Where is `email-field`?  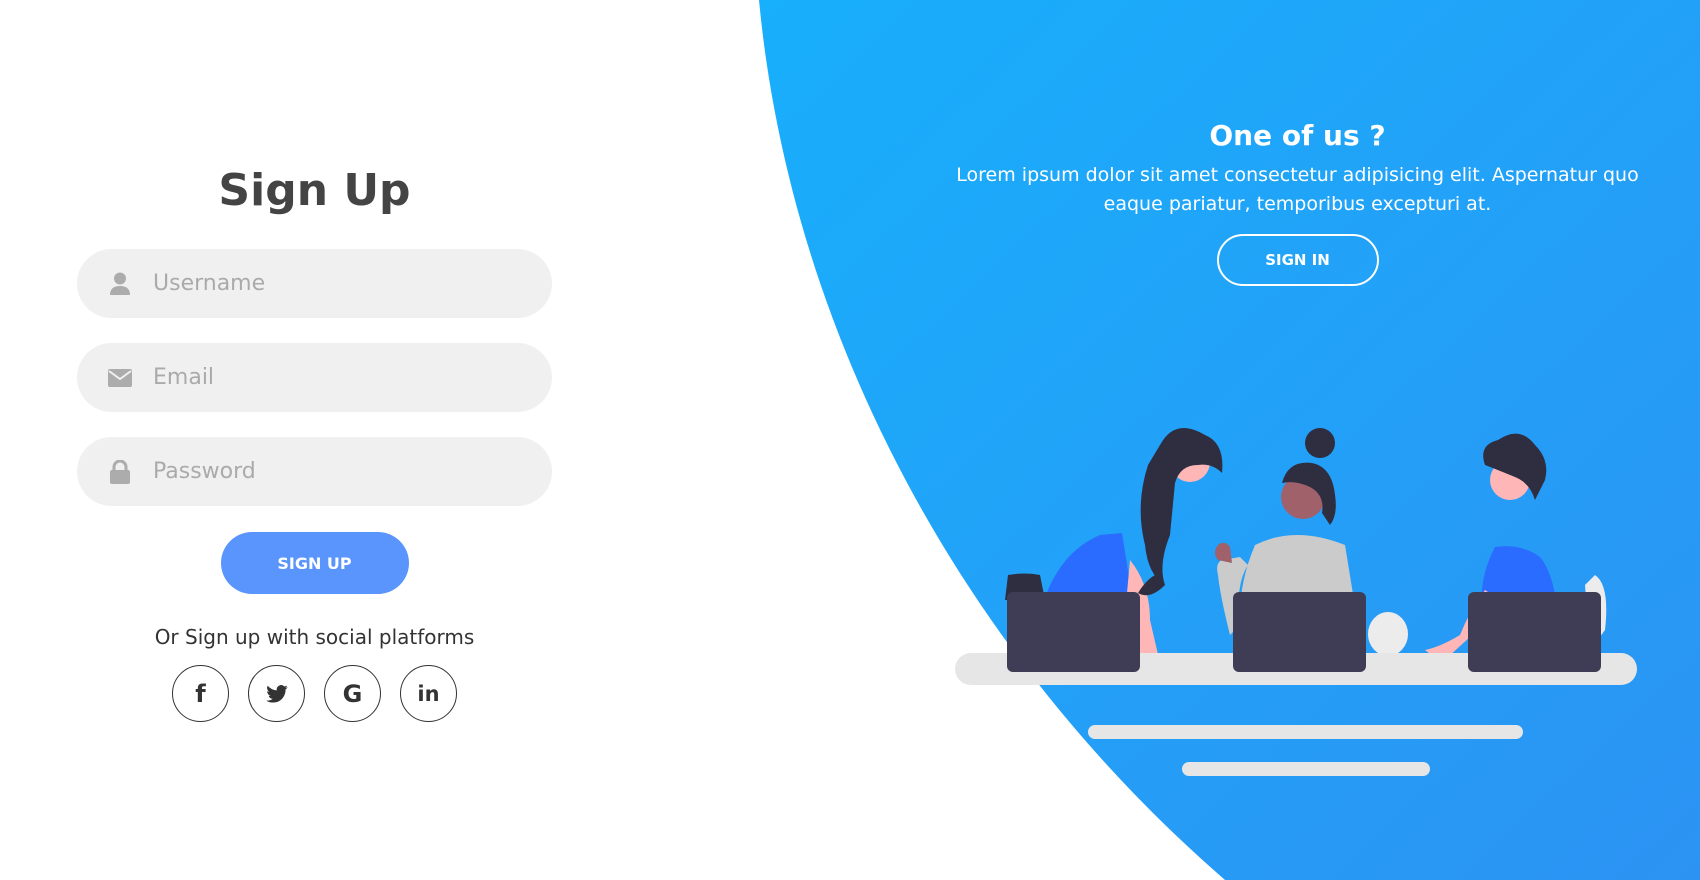 email-field is located at coordinates (314, 377).